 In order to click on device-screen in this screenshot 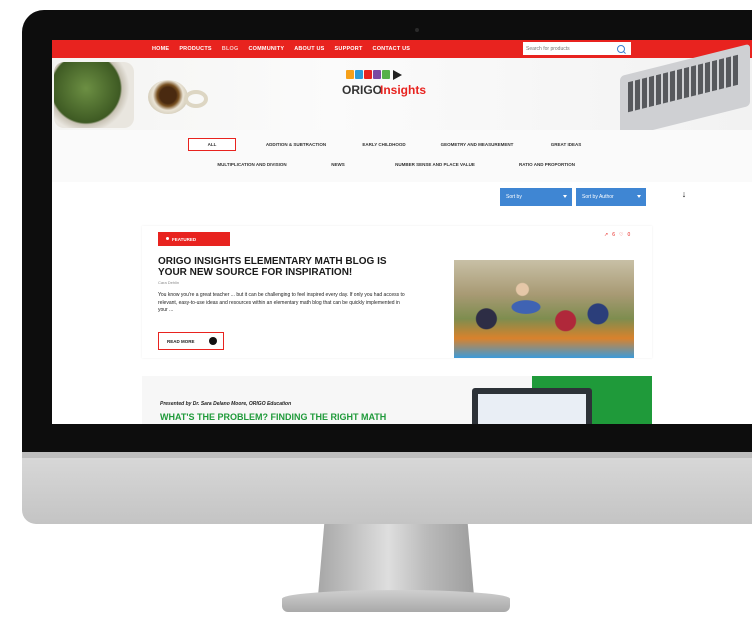, I will do `click(532, 409)`.